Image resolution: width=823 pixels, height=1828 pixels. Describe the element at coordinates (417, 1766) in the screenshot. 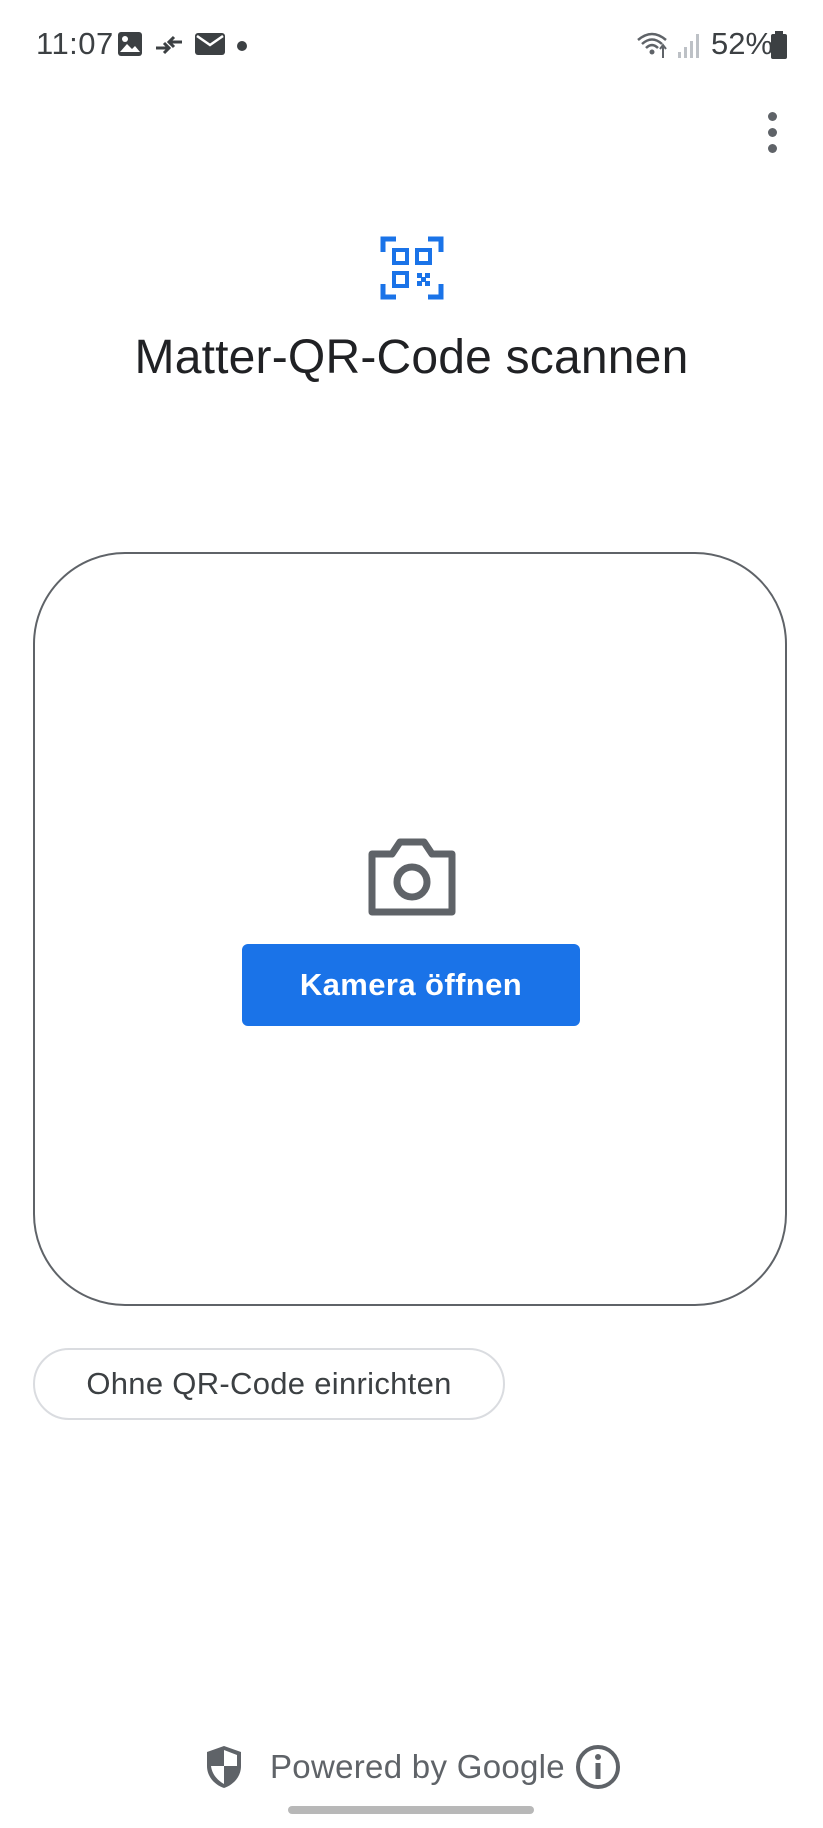

I see `powered-by-text: Powered by Google` at that location.